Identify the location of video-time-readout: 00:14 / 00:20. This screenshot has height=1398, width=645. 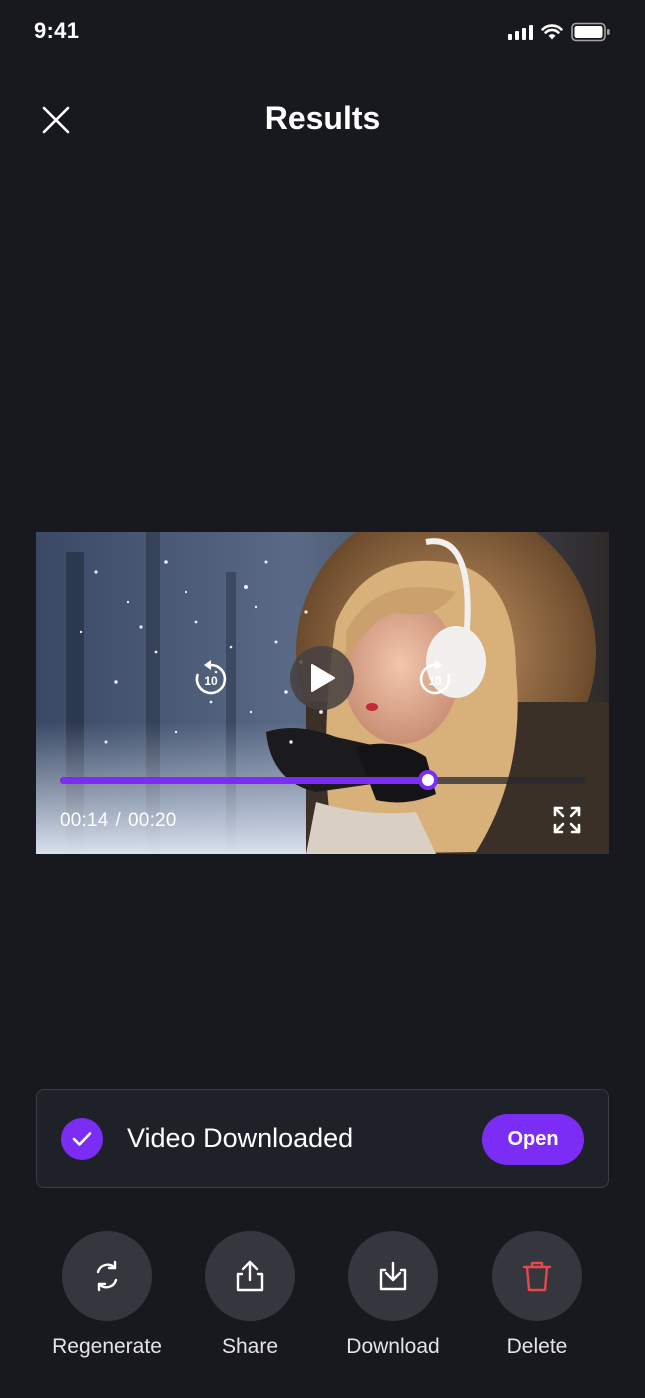
(118, 821).